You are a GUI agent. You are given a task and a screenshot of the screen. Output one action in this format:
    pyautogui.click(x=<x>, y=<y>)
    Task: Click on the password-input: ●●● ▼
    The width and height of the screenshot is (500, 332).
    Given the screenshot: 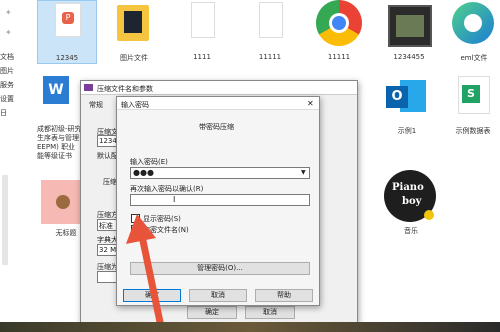 What is the action you would take?
    pyautogui.click(x=220, y=173)
    